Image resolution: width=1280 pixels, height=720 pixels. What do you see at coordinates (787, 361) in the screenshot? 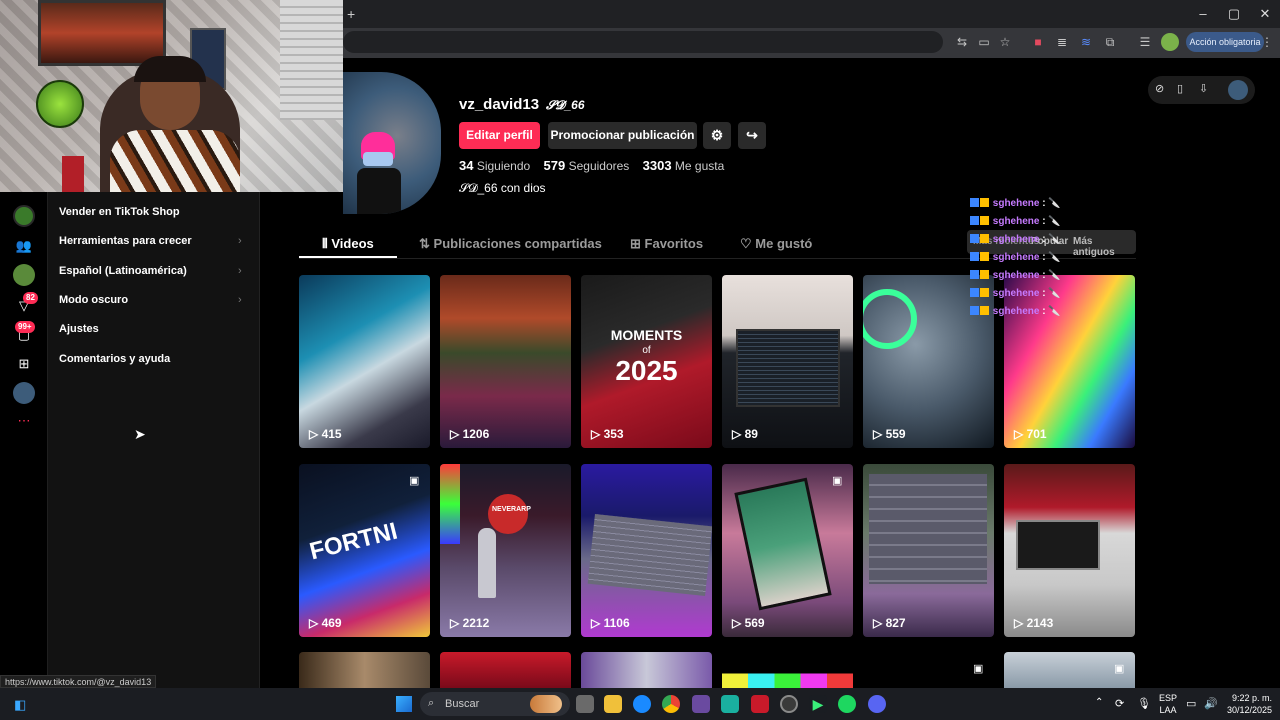
I see `video-thumbnail: ▷ 89` at bounding box center [787, 361].